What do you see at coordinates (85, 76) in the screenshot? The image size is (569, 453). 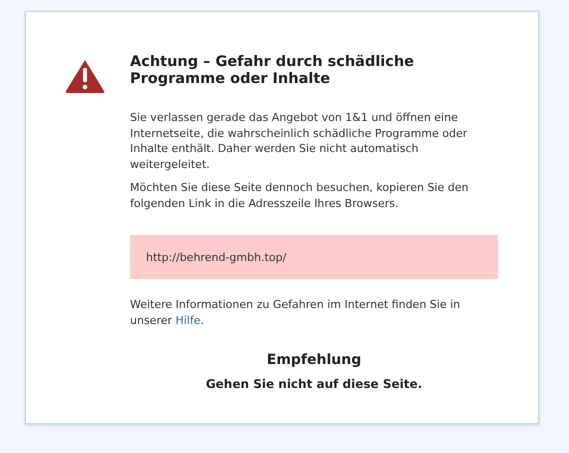 I see `warning-icon` at bounding box center [85, 76].